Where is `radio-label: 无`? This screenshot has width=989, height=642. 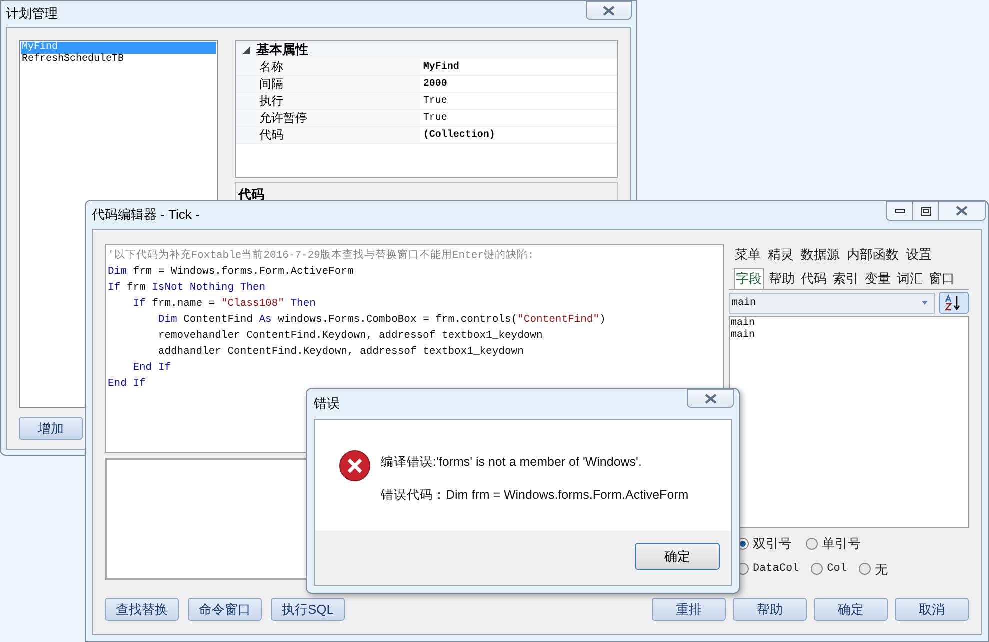 radio-label: 无 is located at coordinates (881, 569).